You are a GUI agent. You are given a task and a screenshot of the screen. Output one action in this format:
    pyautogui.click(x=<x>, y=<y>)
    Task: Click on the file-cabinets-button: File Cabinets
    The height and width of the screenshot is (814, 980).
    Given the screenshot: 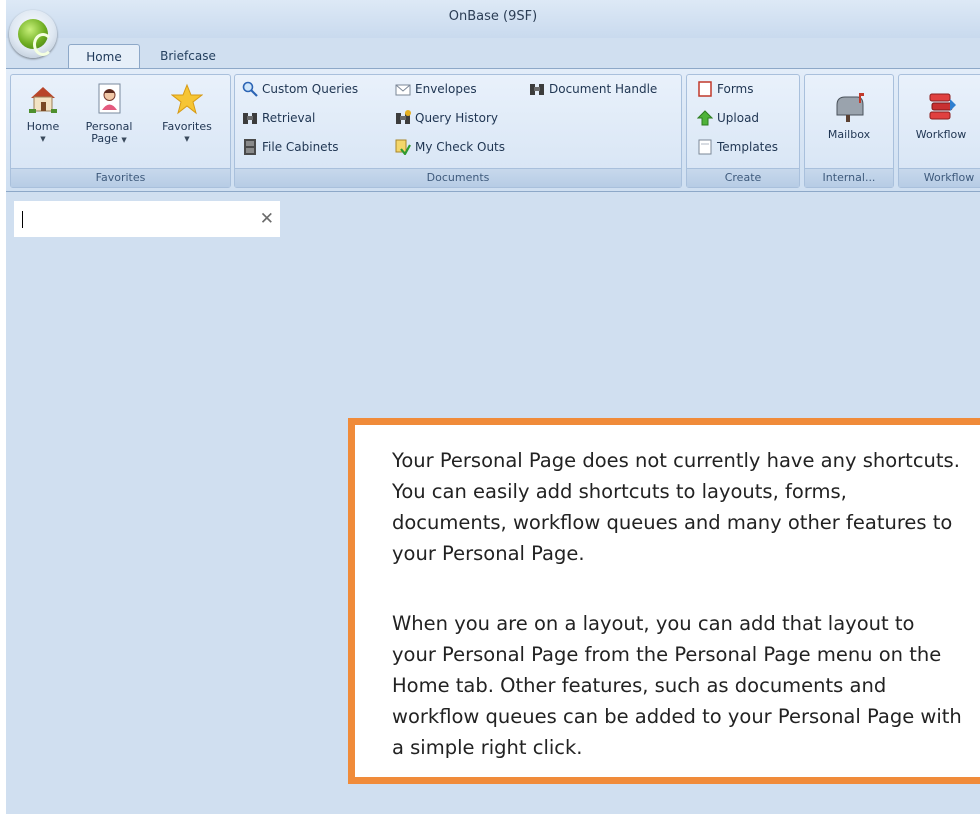 What is the action you would take?
    pyautogui.click(x=290, y=147)
    